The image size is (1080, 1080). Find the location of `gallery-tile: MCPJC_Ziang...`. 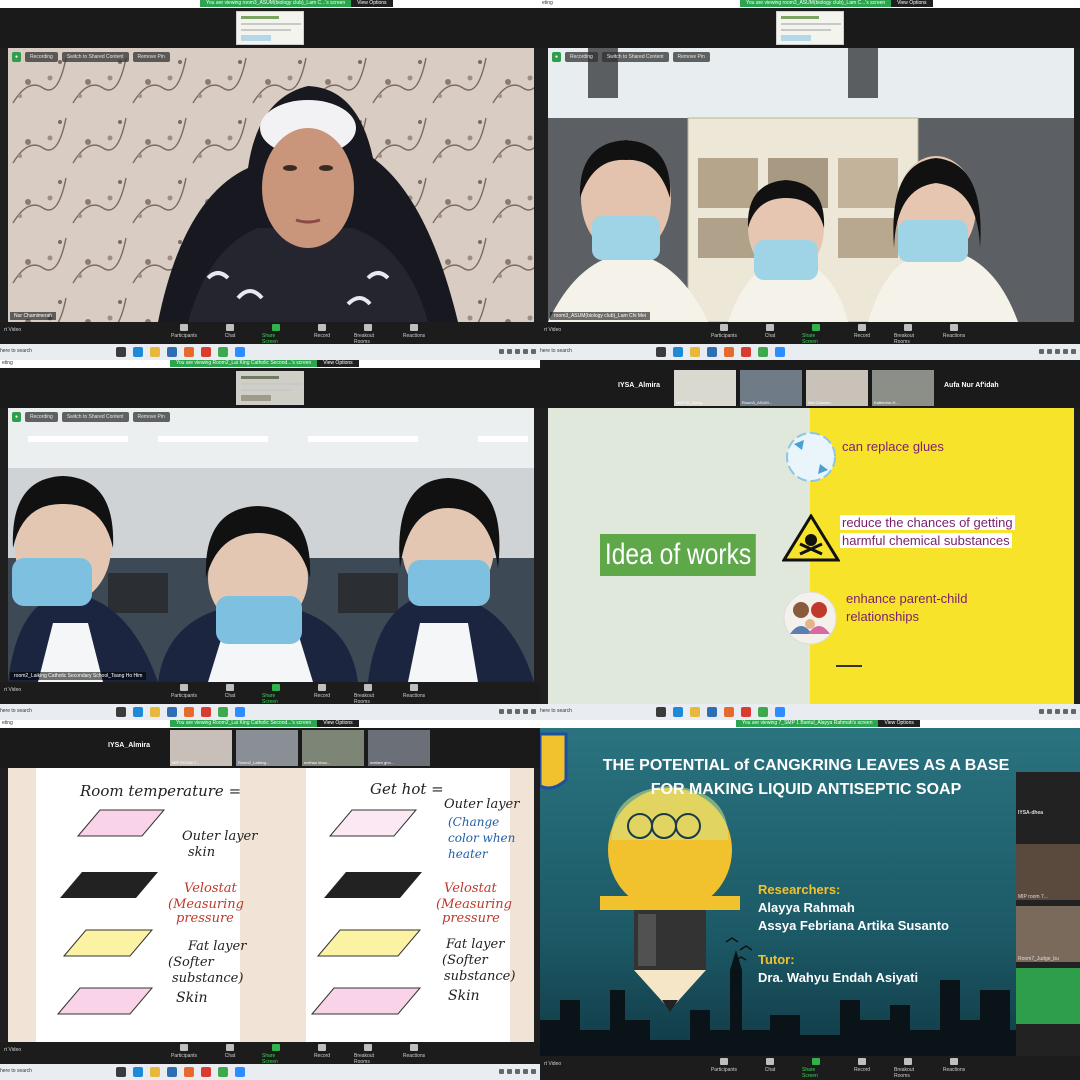

gallery-tile: MCPJC_Ziang... is located at coordinates (705, 388).